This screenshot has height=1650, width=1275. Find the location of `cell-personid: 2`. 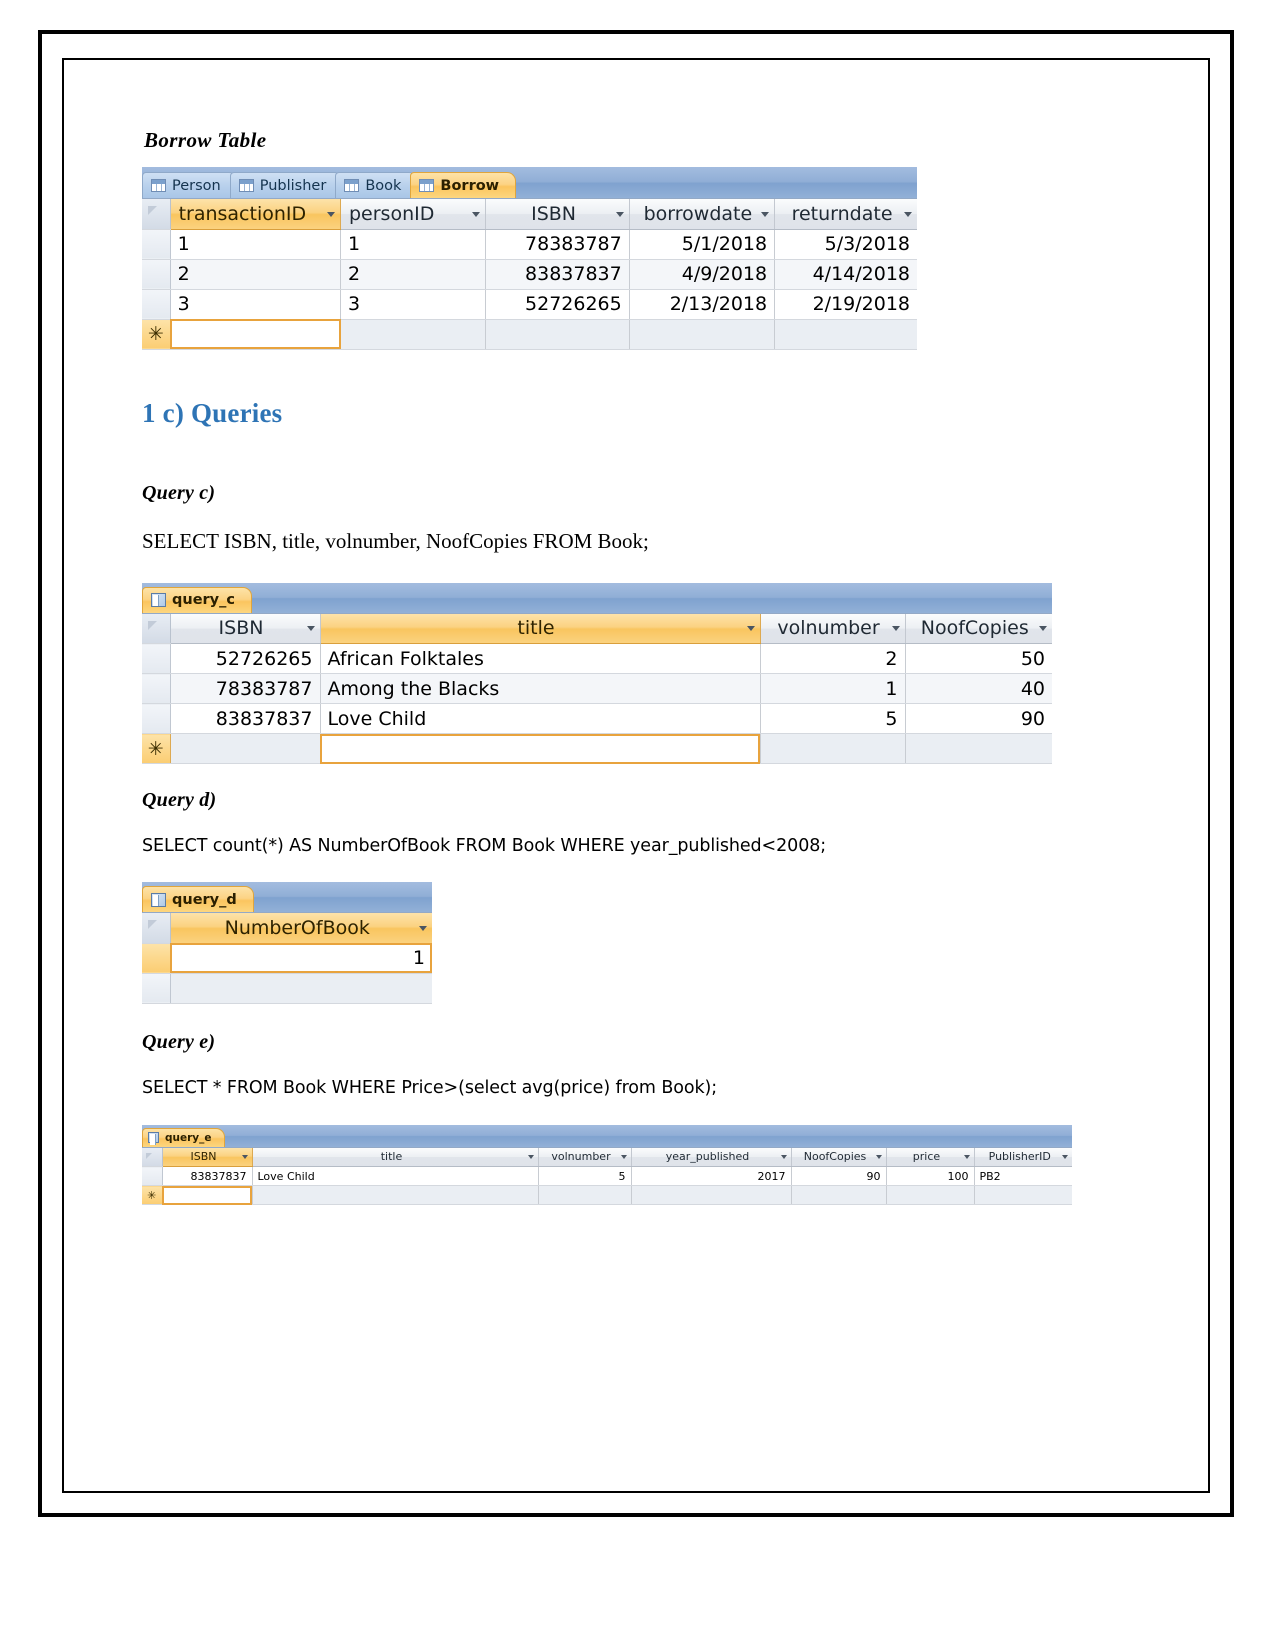

cell-personid: 2 is located at coordinates (413, 274).